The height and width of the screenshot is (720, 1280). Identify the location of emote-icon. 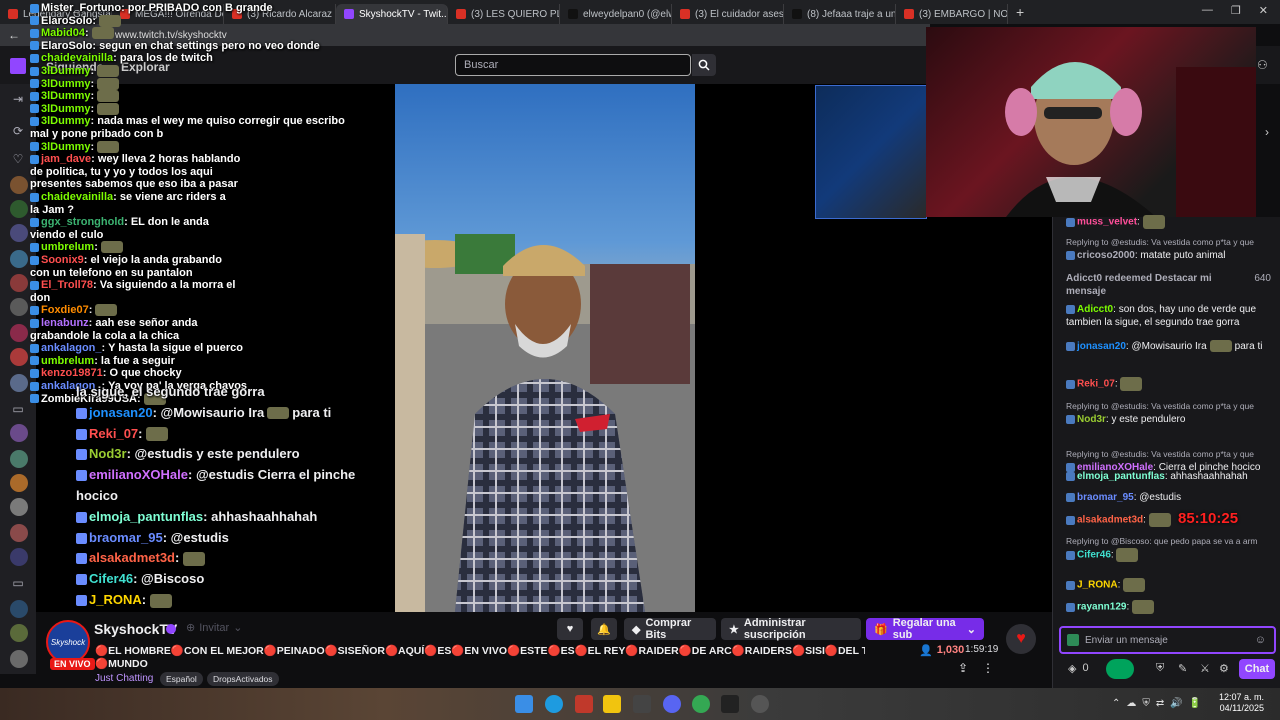
(108, 71).